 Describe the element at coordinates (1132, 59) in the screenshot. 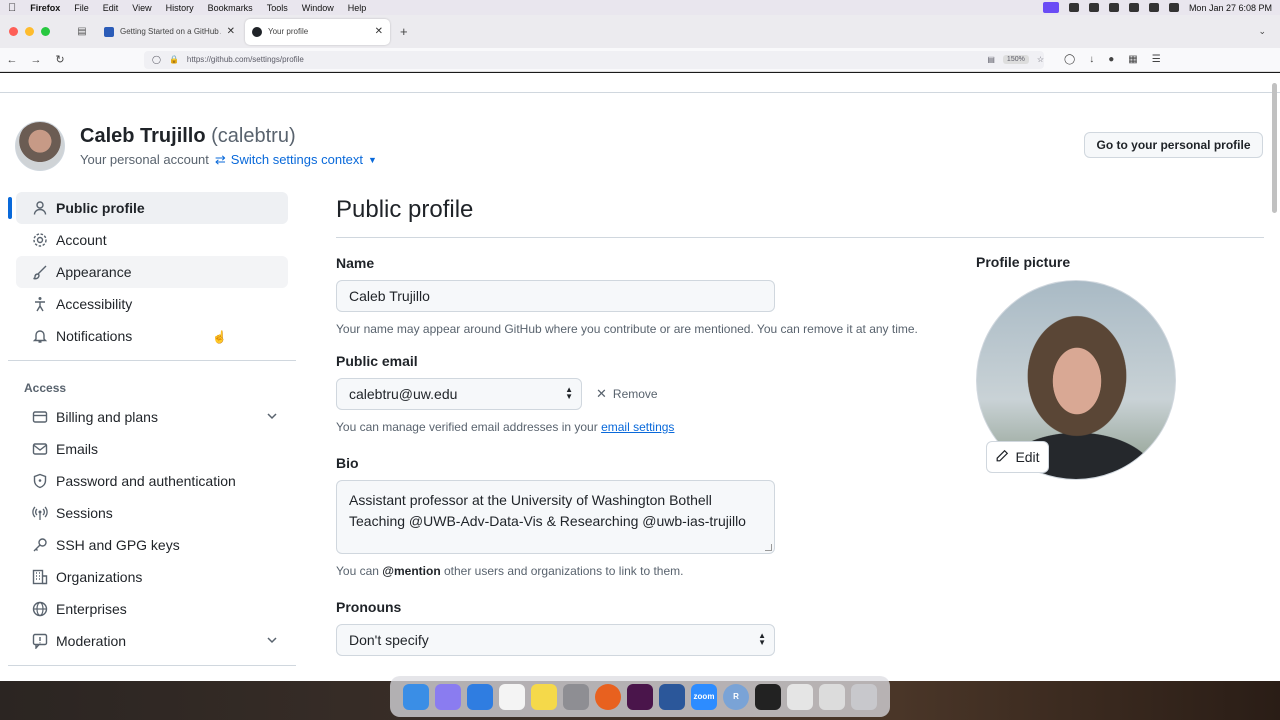

I see `extensions-icon: ▦` at that location.